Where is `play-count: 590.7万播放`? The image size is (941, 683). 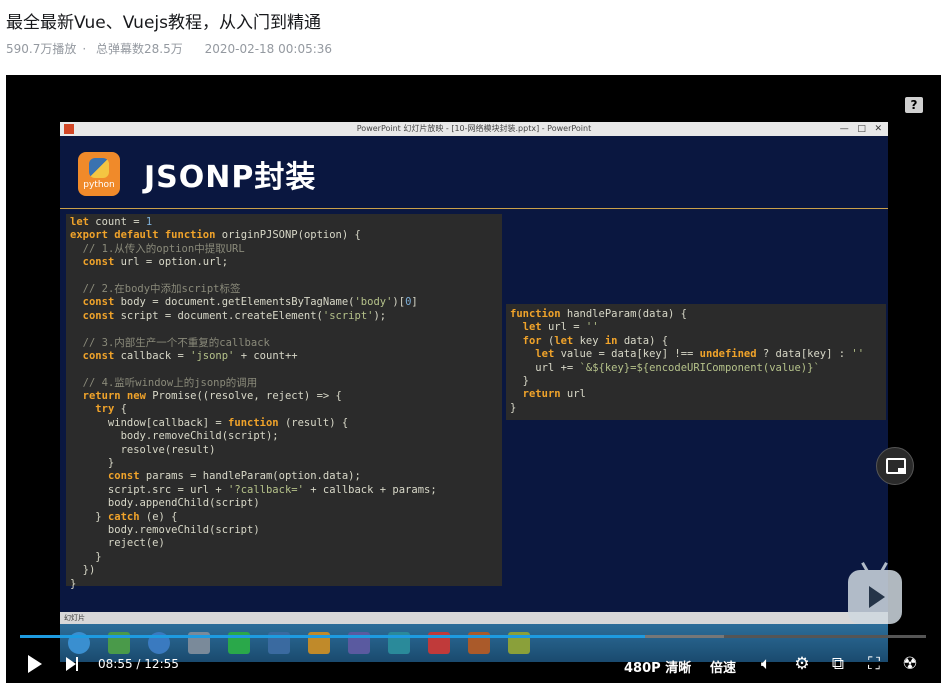
play-count: 590.7万播放 is located at coordinates (41, 49).